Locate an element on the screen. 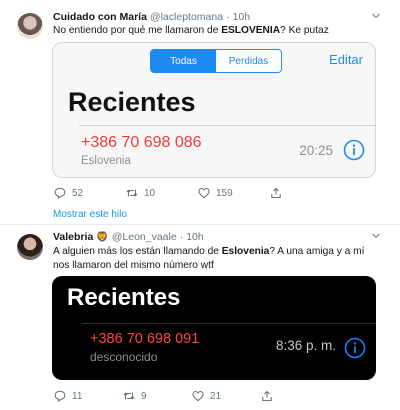  retweet-button: 9 is located at coordinates (157, 396).